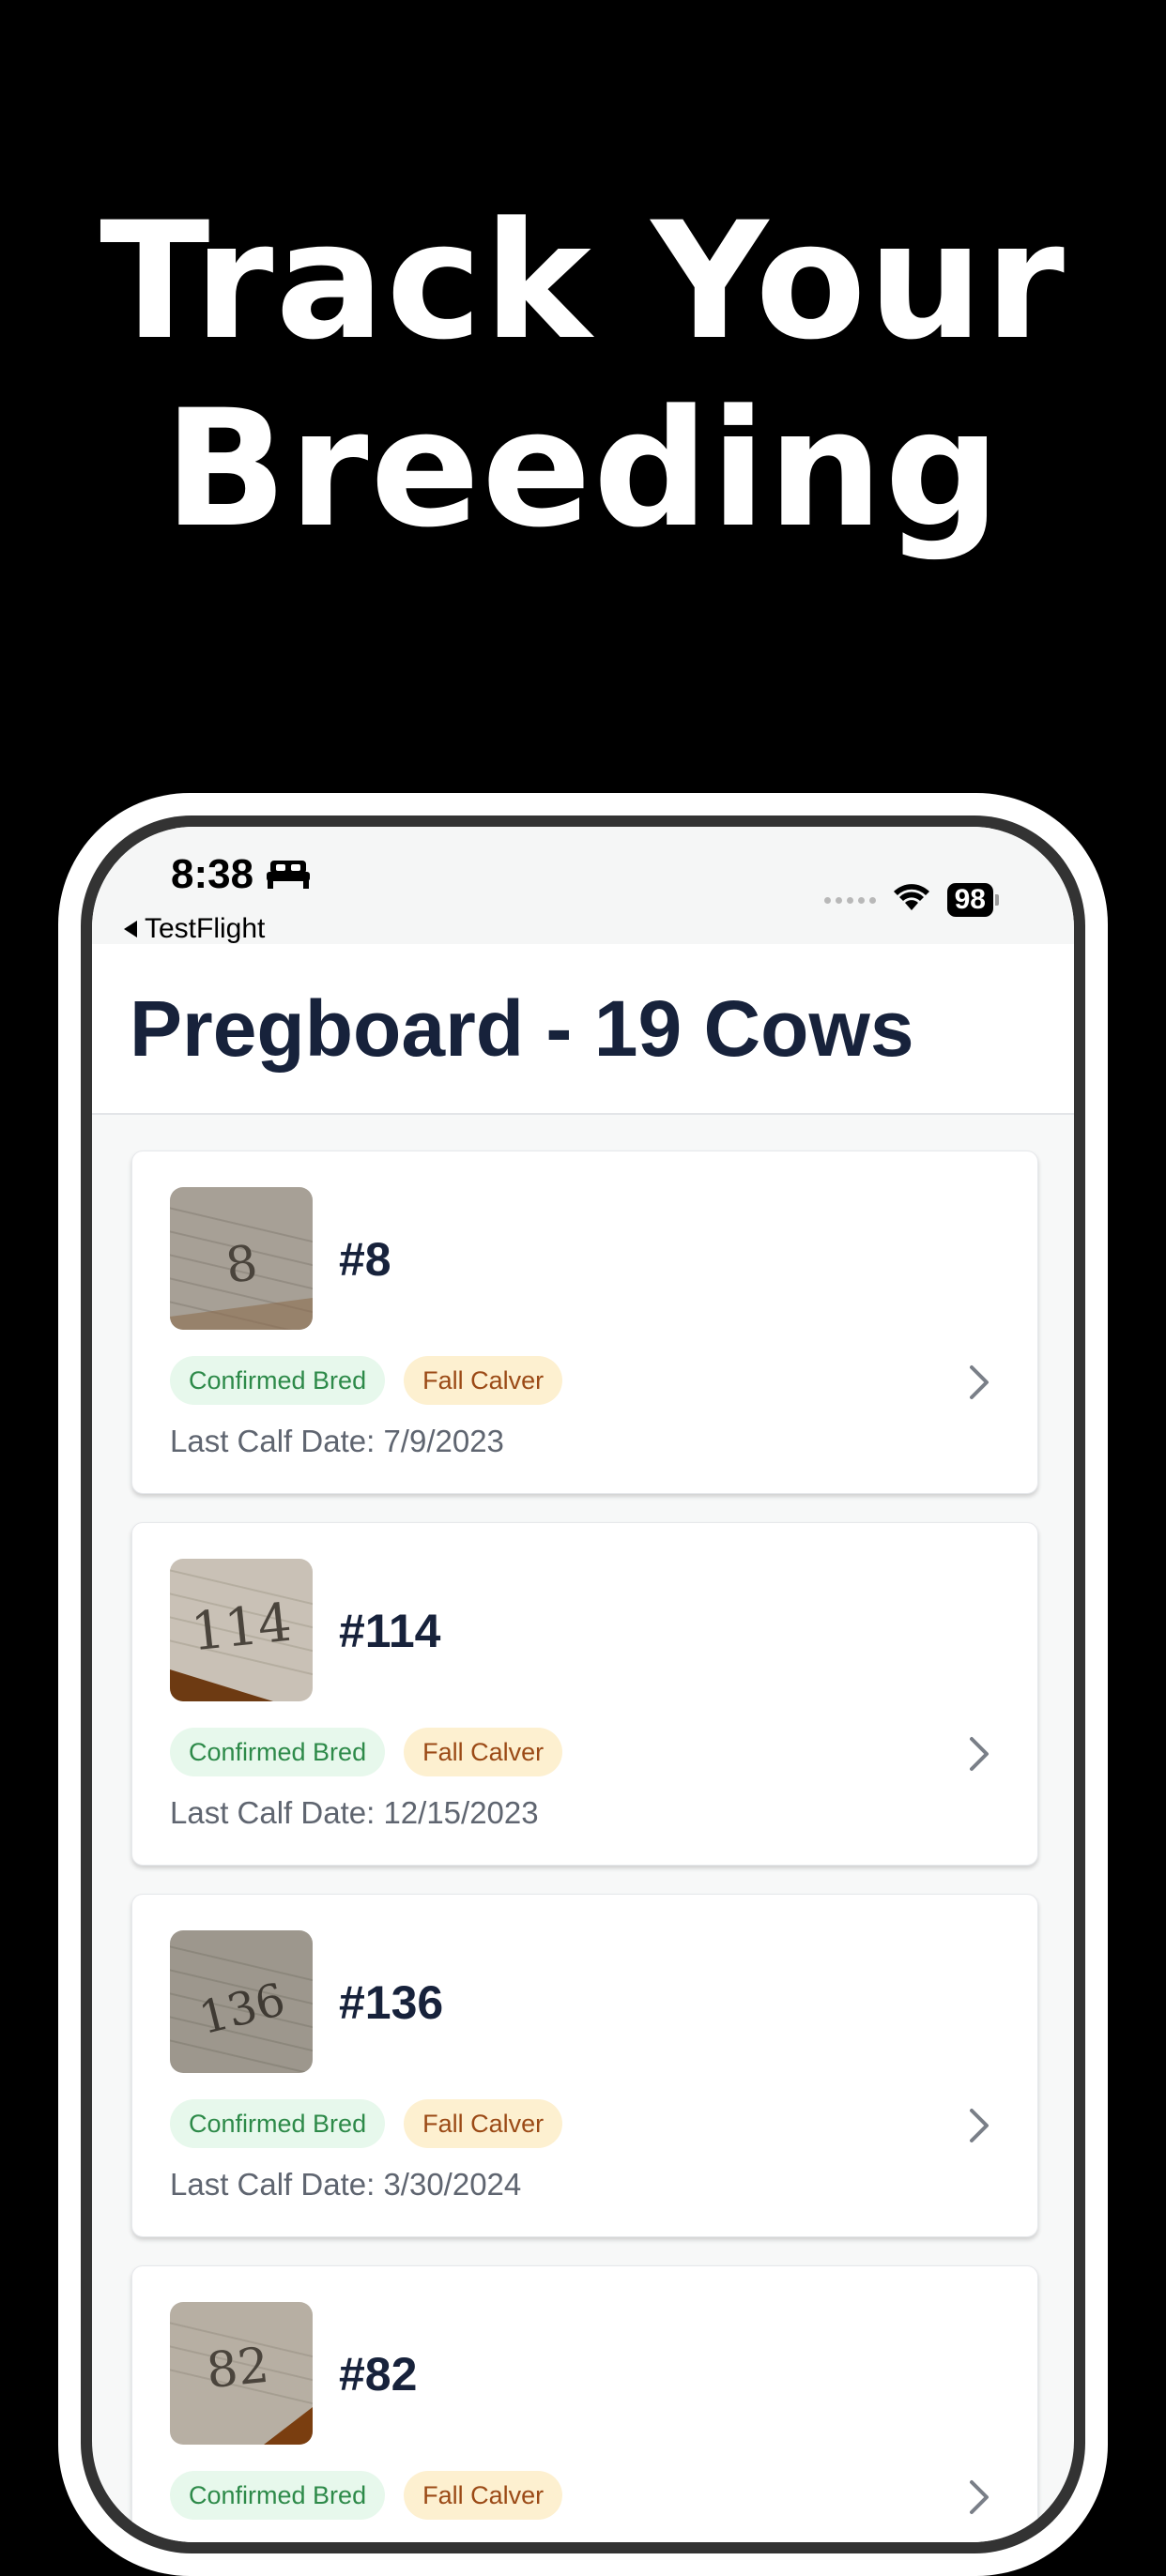 The height and width of the screenshot is (2576, 1166). I want to click on headline-line-2: Breeding, so click(583, 468).